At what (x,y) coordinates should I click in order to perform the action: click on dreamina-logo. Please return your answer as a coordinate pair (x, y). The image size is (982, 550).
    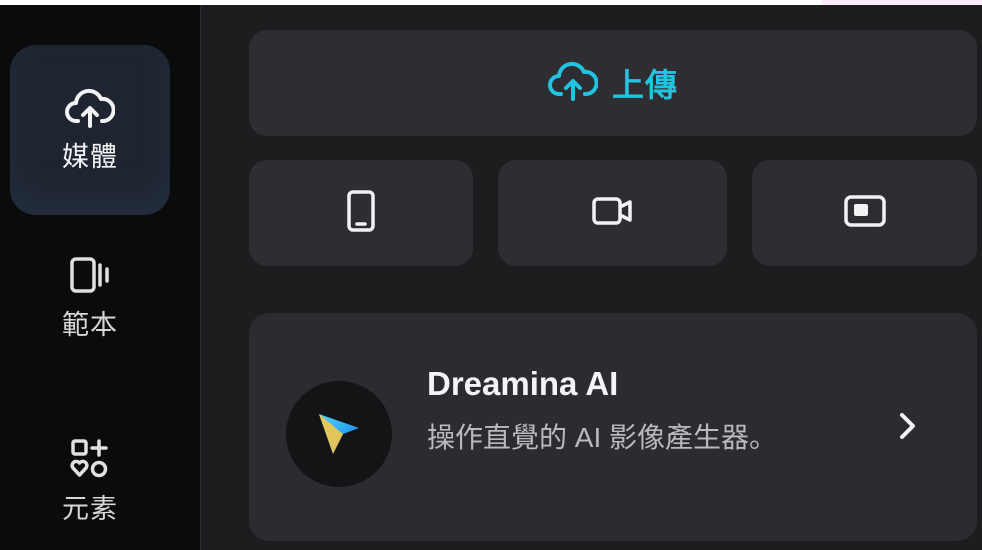
    Looking at the image, I should click on (339, 434).